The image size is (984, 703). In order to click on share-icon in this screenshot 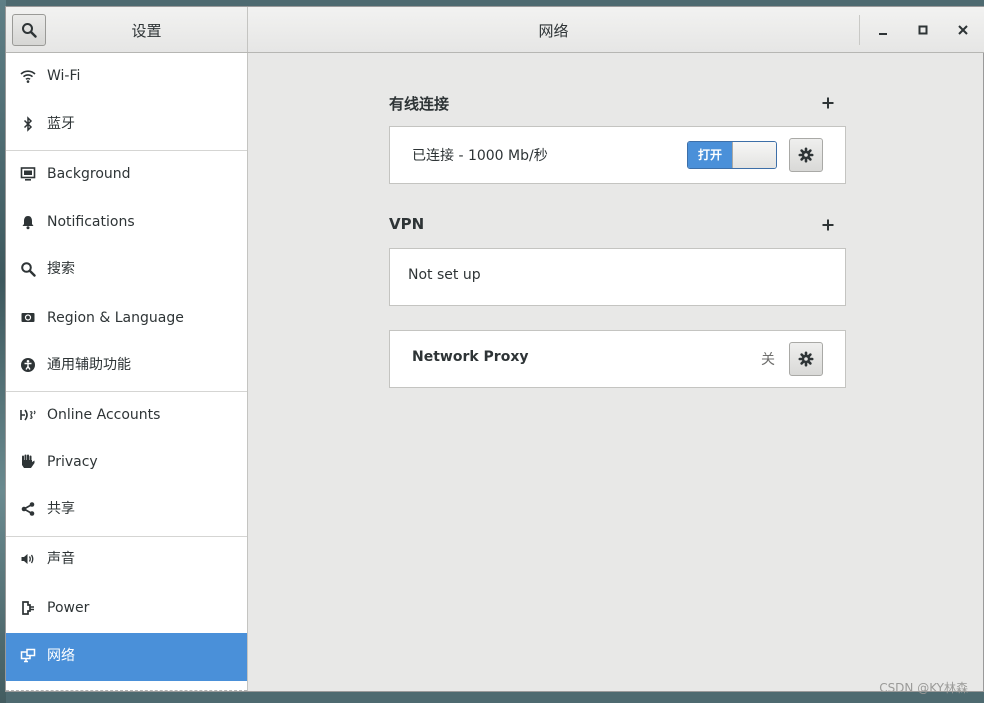, I will do `click(28, 509)`.